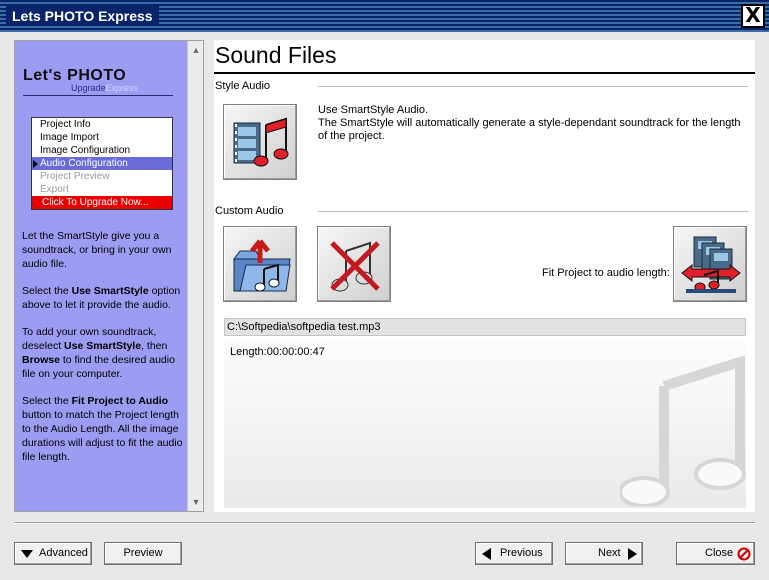  What do you see at coordinates (277, 352) in the screenshot?
I see `audio-length-value: Length:00:00:00:47` at bounding box center [277, 352].